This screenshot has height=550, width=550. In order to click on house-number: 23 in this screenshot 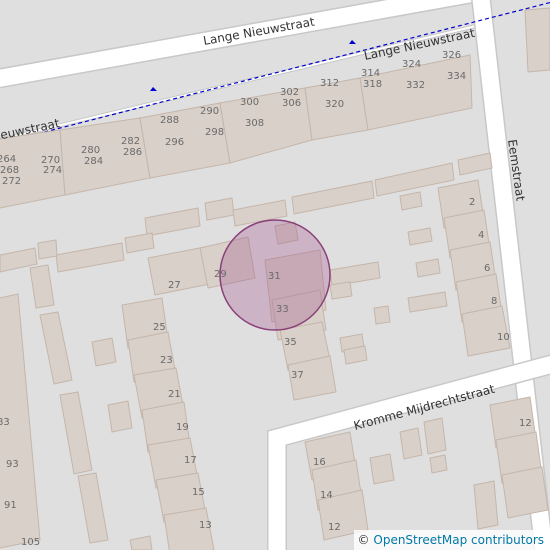, I will do `click(166, 360)`.